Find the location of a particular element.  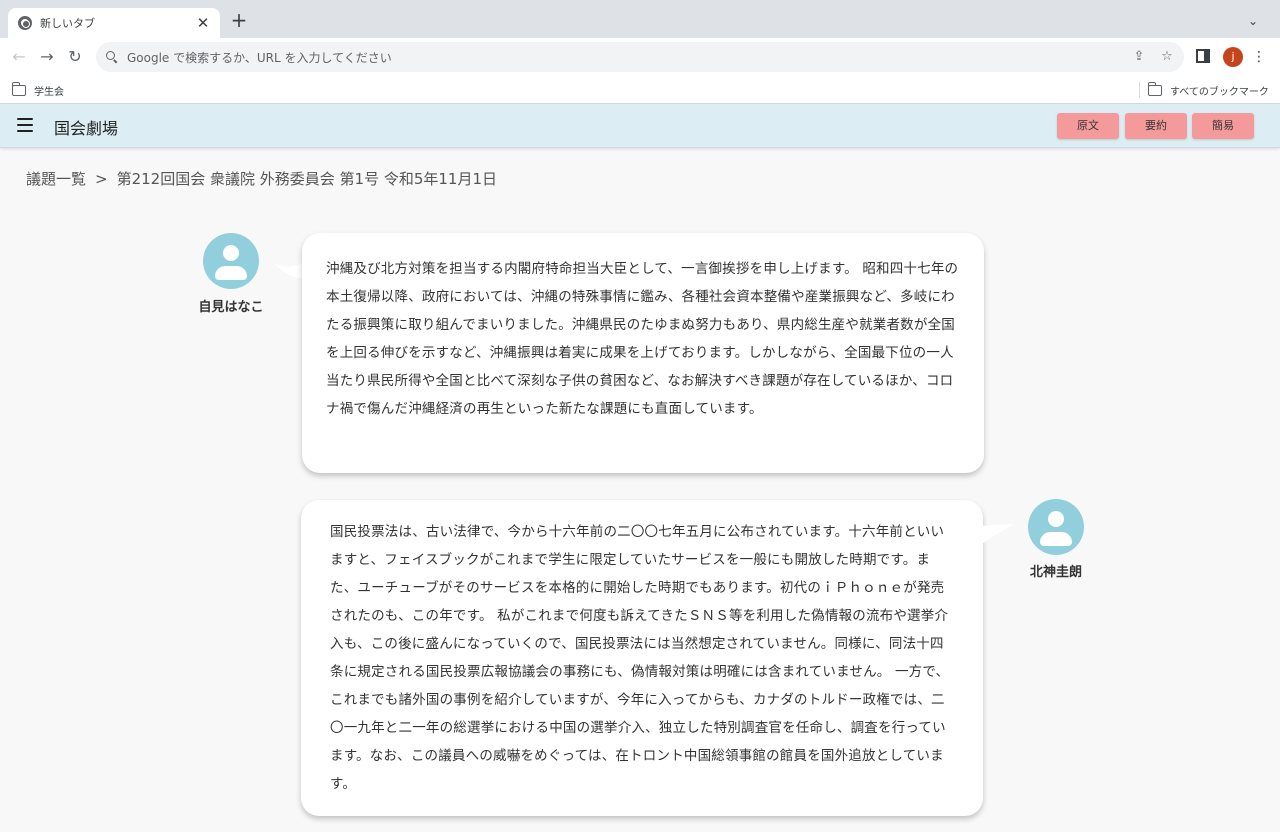

original-text-button: 原文 is located at coordinates (1088, 126).